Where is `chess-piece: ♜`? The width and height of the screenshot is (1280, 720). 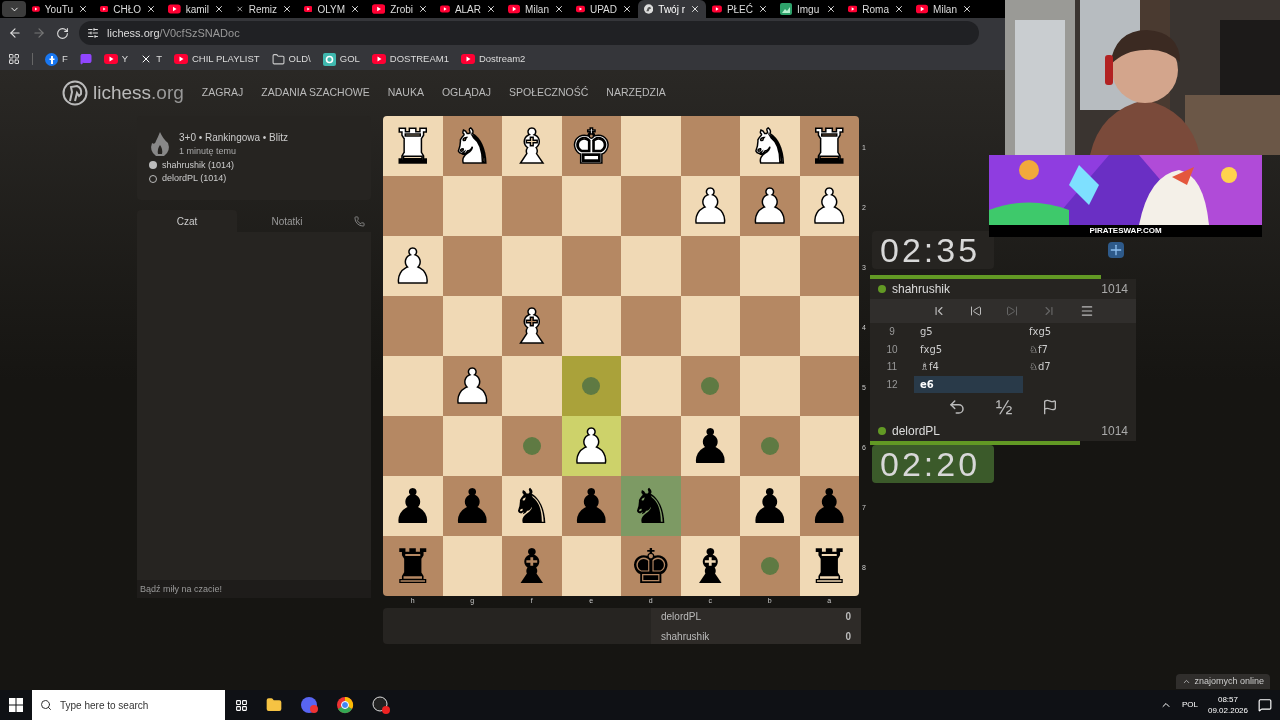 chess-piece: ♜ is located at coordinates (829, 566).